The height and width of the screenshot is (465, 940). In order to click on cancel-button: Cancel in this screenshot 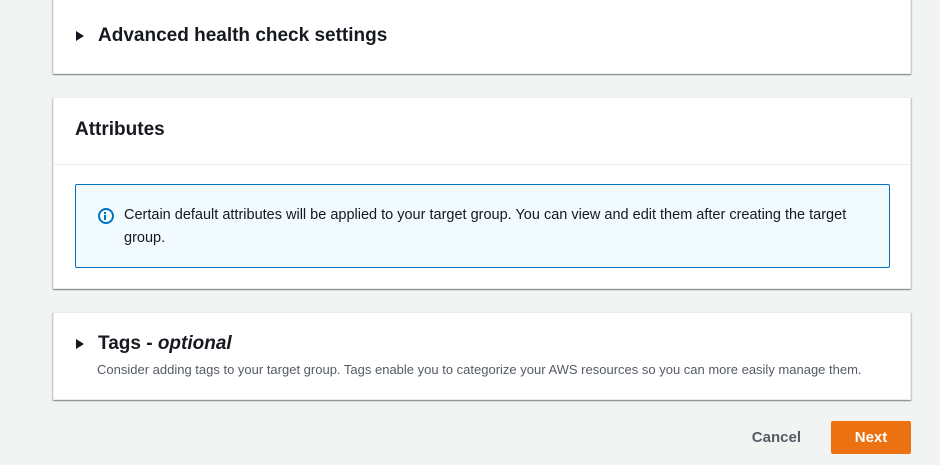, I will do `click(776, 437)`.